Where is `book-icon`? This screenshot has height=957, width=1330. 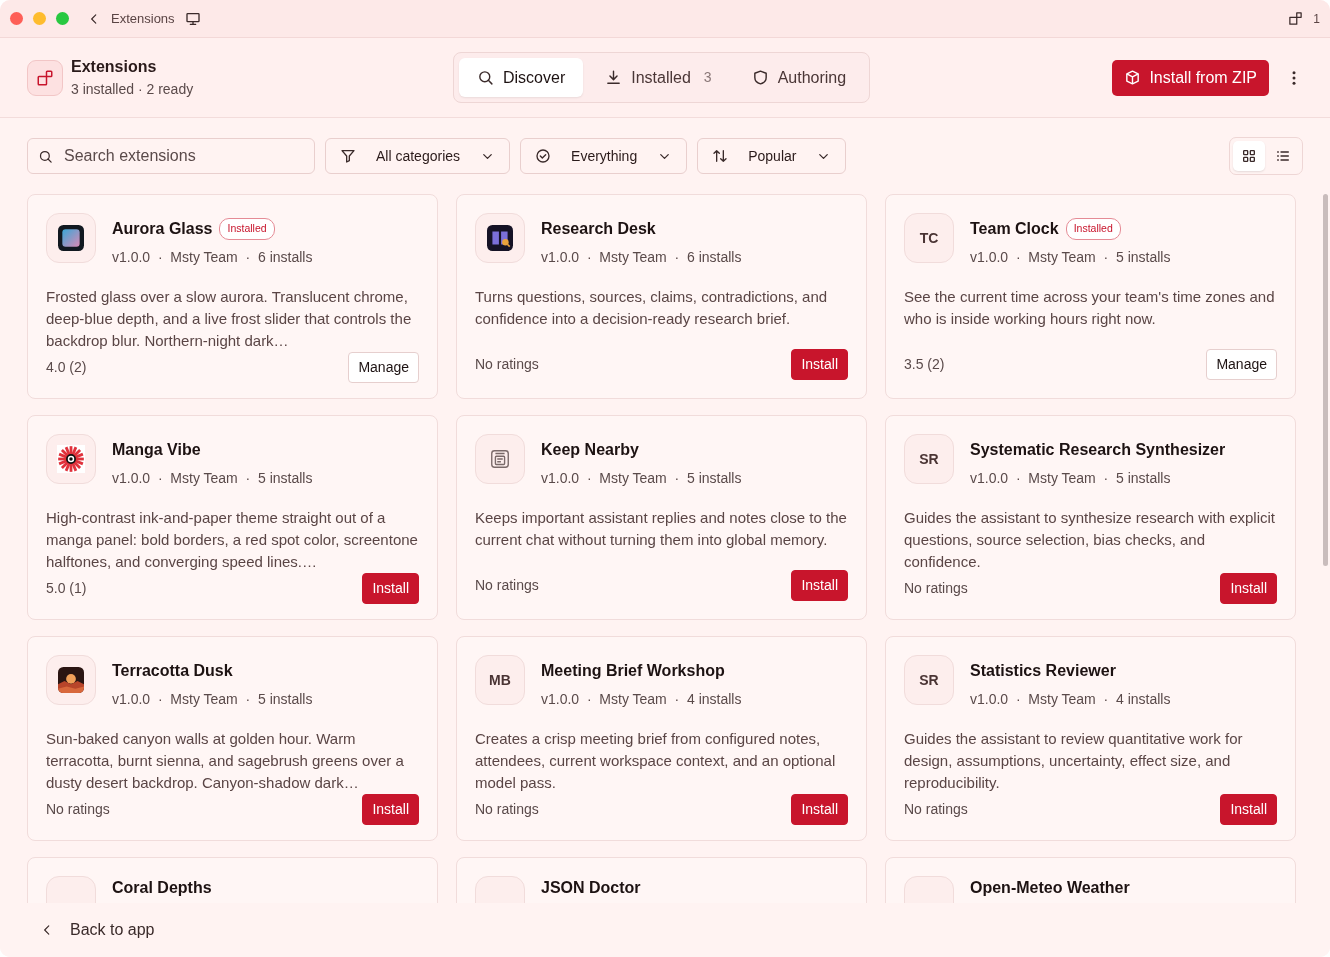
book-icon is located at coordinates (500, 238).